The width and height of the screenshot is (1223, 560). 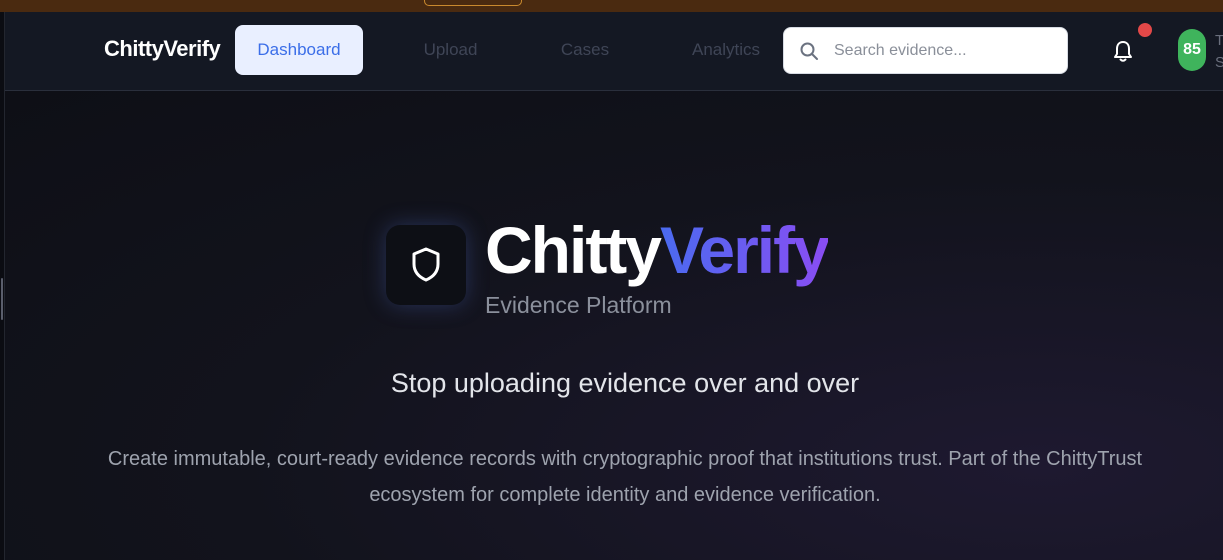 What do you see at coordinates (809, 51) in the screenshot?
I see `search-icon` at bounding box center [809, 51].